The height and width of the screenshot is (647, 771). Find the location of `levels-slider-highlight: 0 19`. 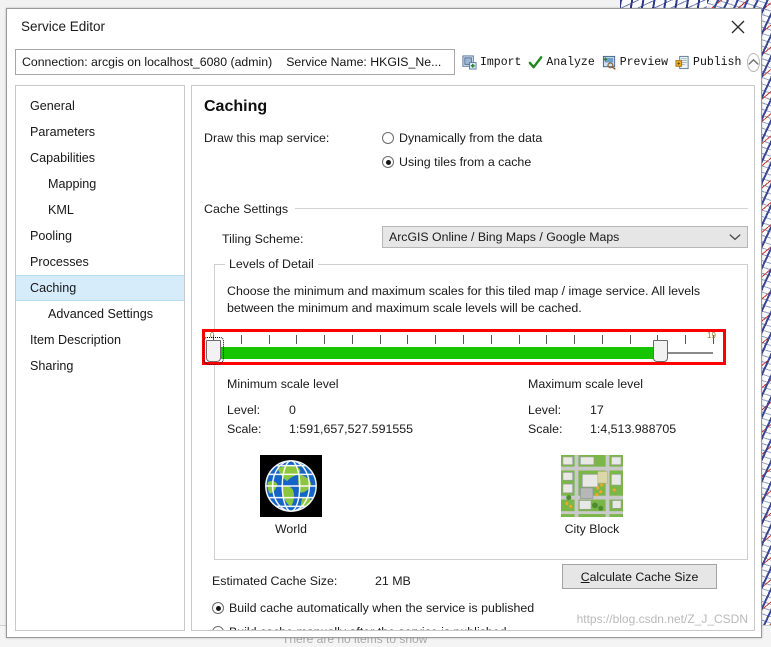

levels-slider-highlight: 0 19 is located at coordinates (464, 347).